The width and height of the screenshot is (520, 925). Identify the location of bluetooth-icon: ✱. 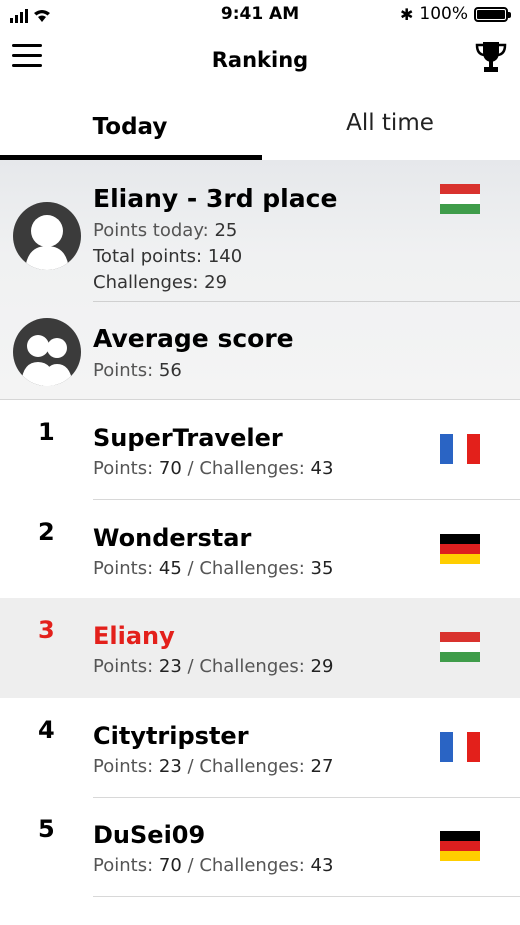
(406, 14).